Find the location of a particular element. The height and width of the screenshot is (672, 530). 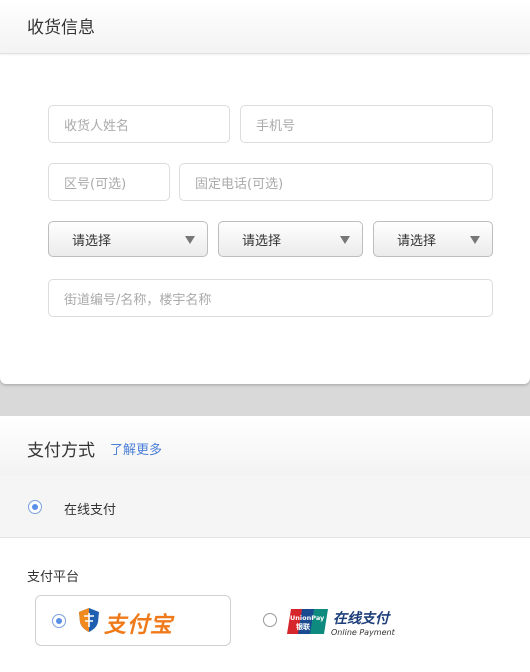

payment-title: 支付方式 is located at coordinates (61, 451).